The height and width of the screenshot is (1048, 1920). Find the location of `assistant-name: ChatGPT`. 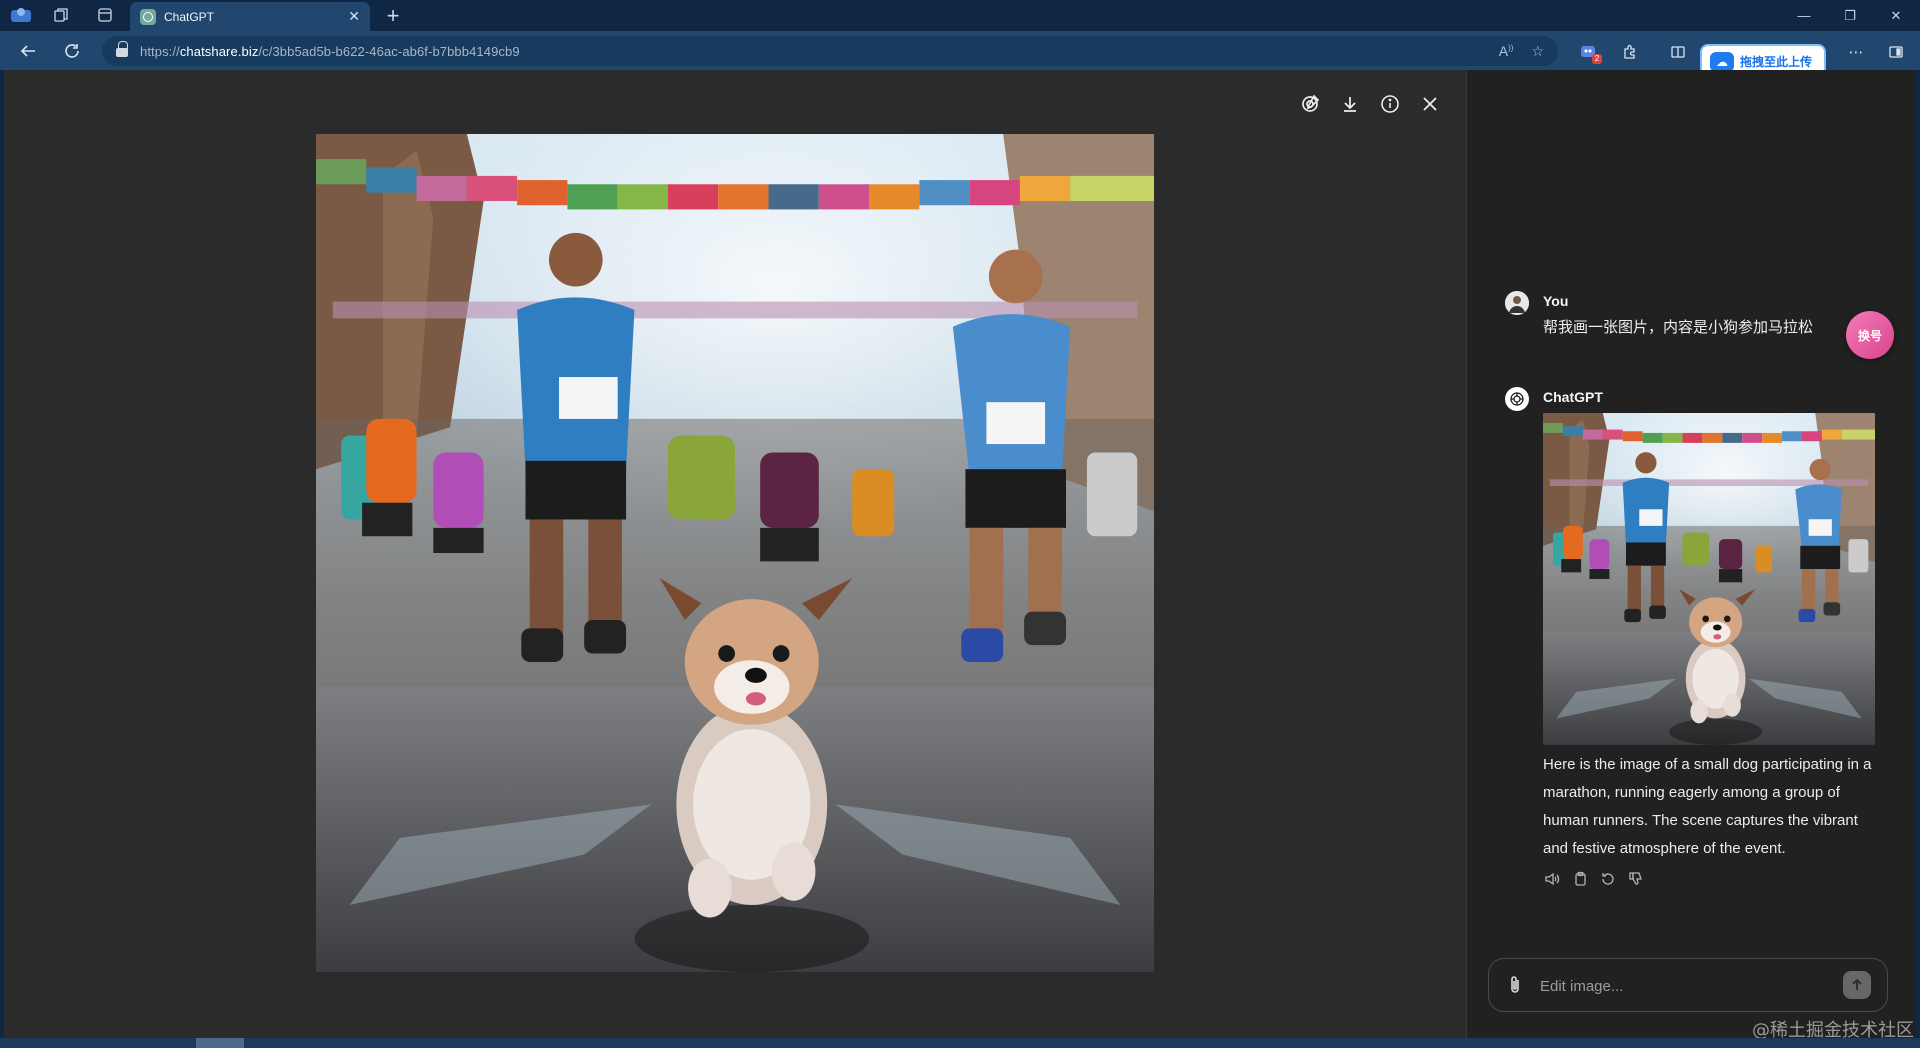

assistant-name: ChatGPT is located at coordinates (1573, 397).